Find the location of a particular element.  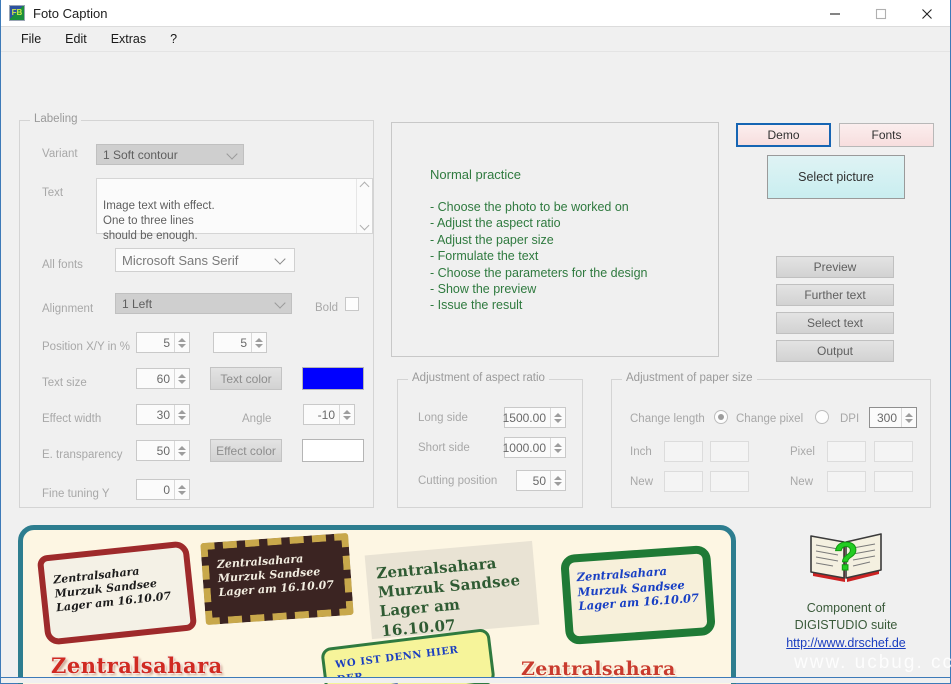

long-side-value: 1500.00 is located at coordinates (524, 417).